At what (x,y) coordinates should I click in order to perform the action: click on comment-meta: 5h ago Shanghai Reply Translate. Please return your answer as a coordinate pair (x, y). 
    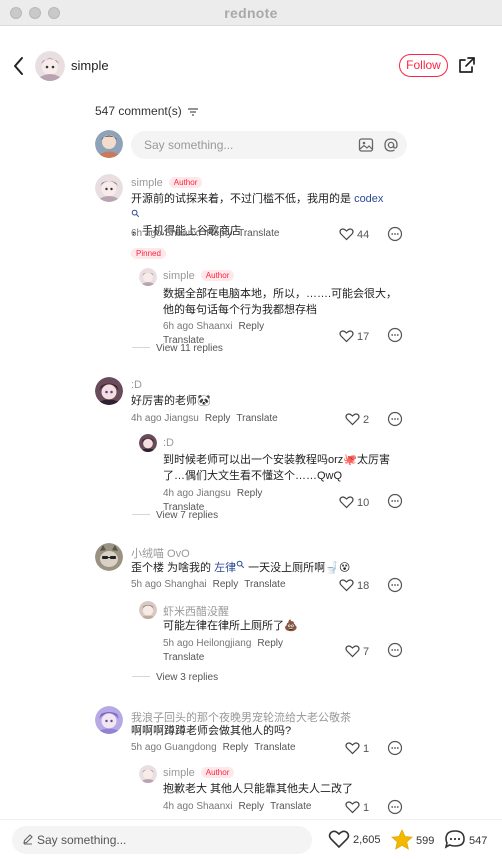
    Looking at the image, I should click on (208, 584).